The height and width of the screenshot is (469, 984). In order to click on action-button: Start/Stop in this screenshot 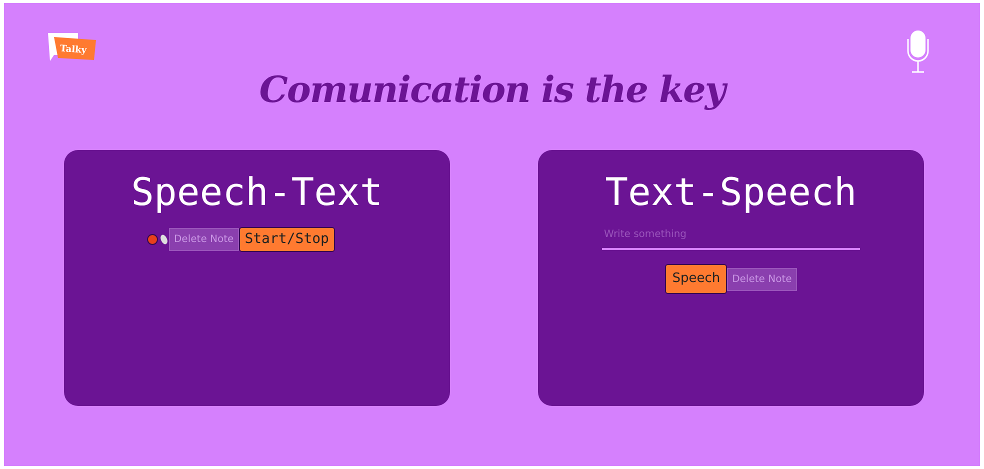, I will do `click(286, 239)`.